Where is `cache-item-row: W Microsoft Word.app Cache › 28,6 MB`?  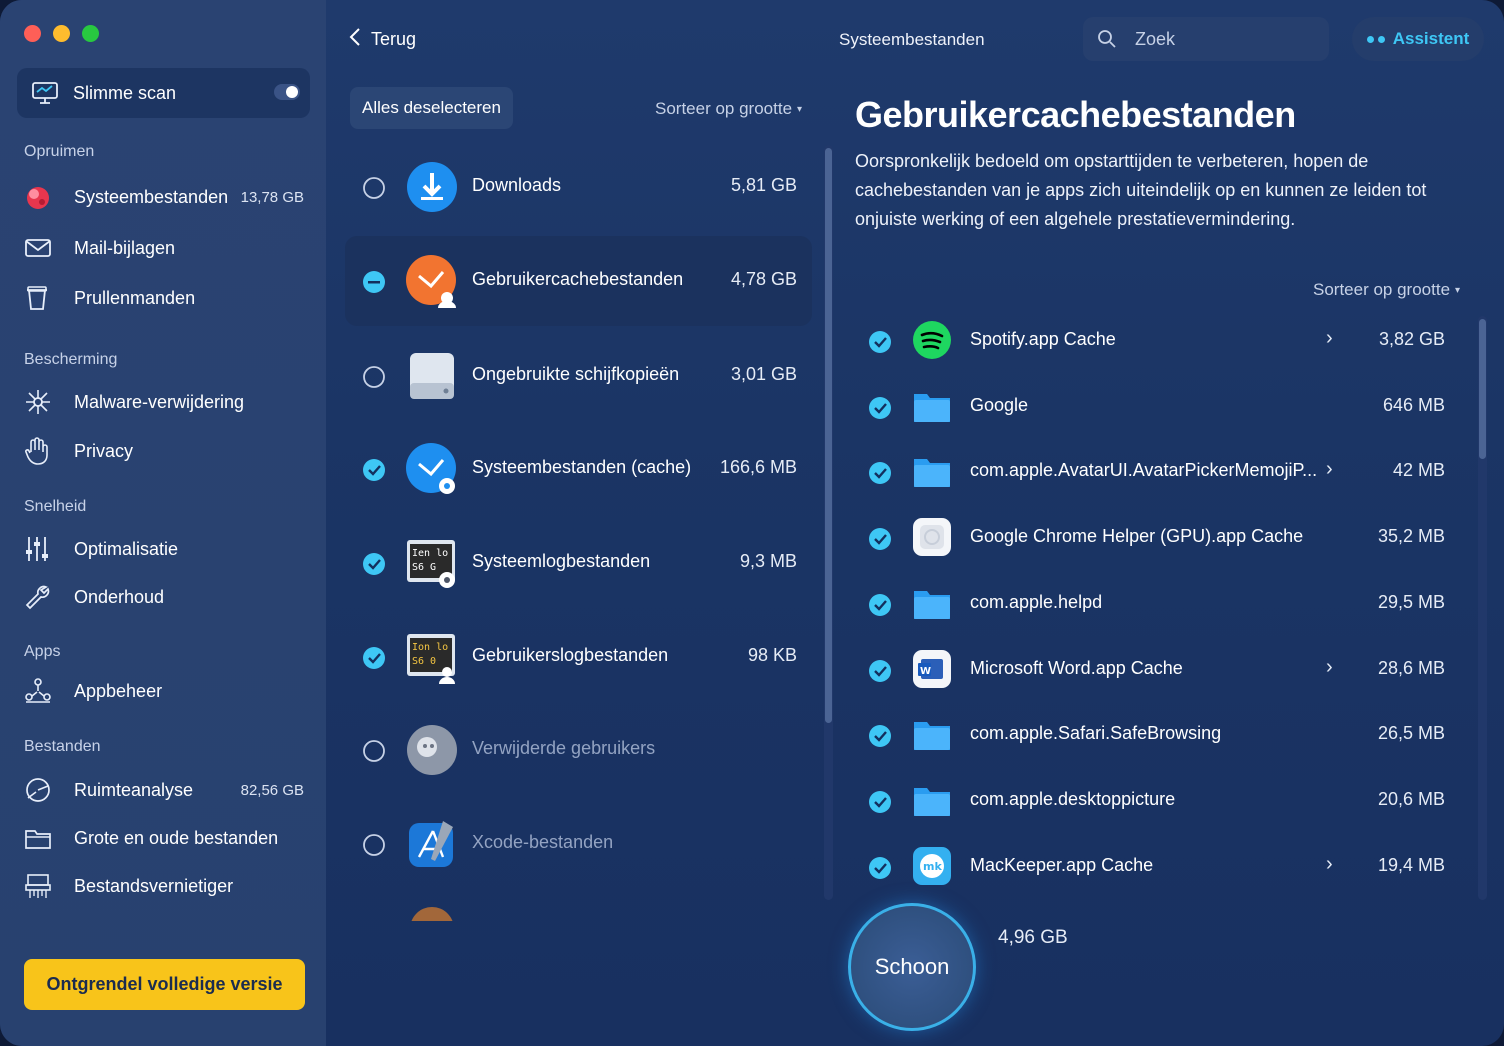
cache-item-row: W Microsoft Word.app Cache › 28,6 MB is located at coordinates (1160, 670).